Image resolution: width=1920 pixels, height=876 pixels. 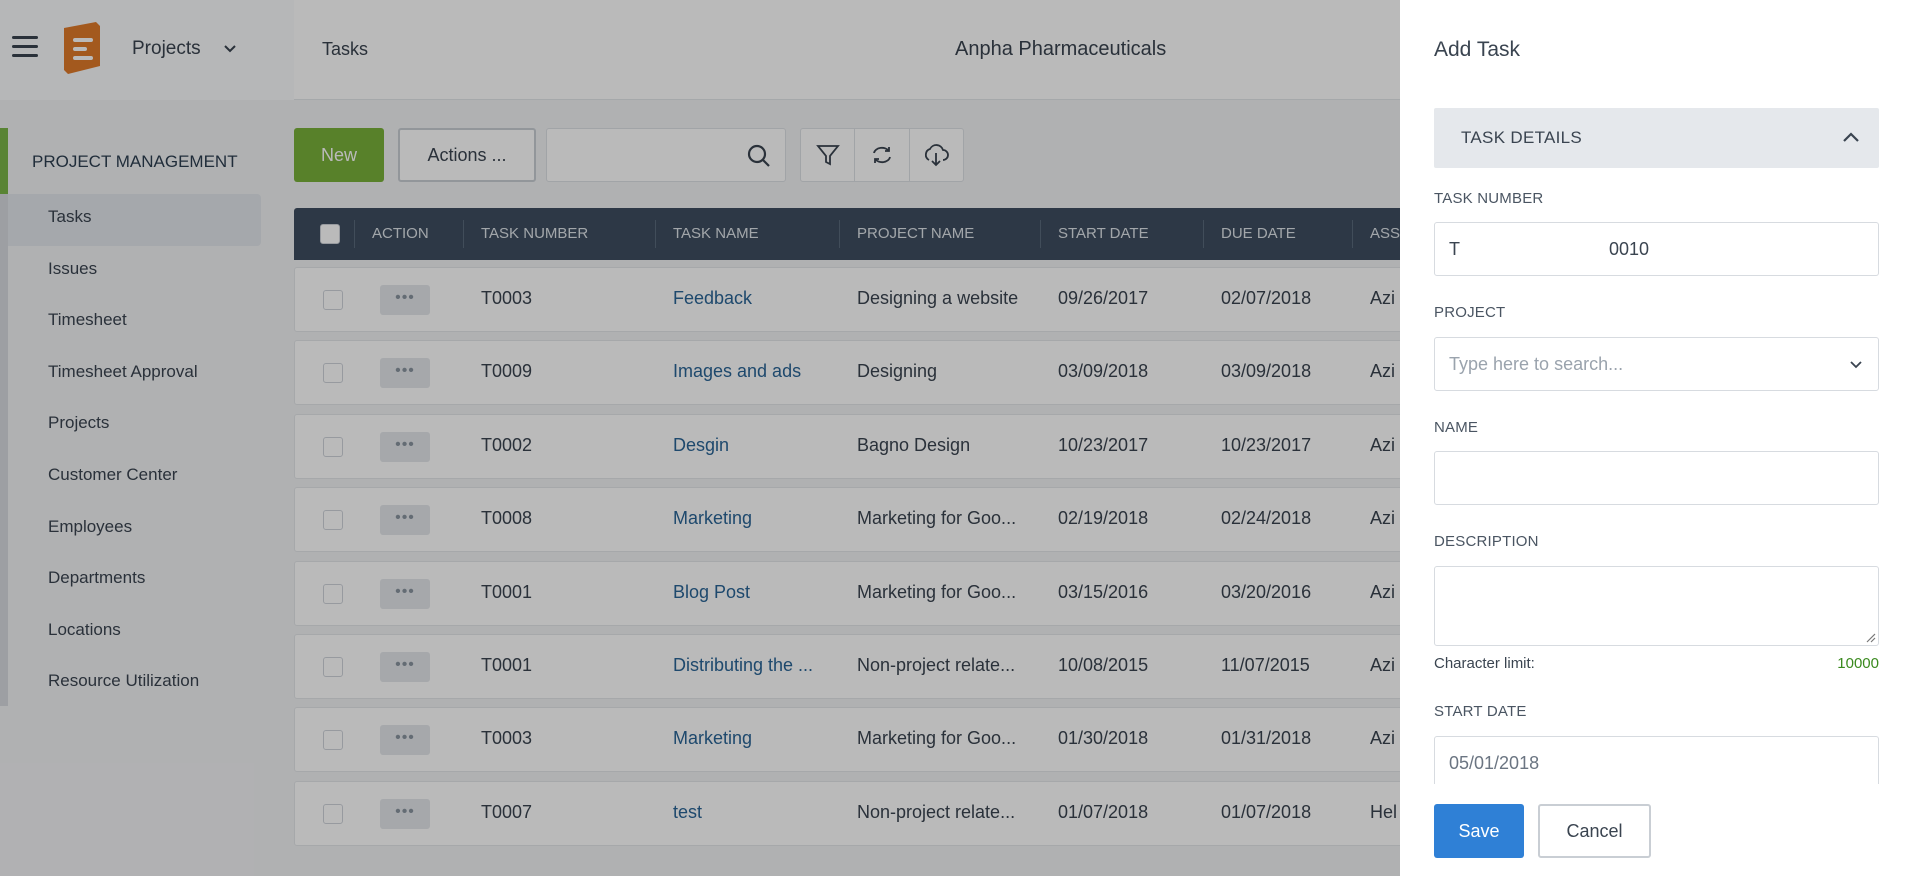 I want to click on project-label: PROJECT, so click(x=1470, y=312).